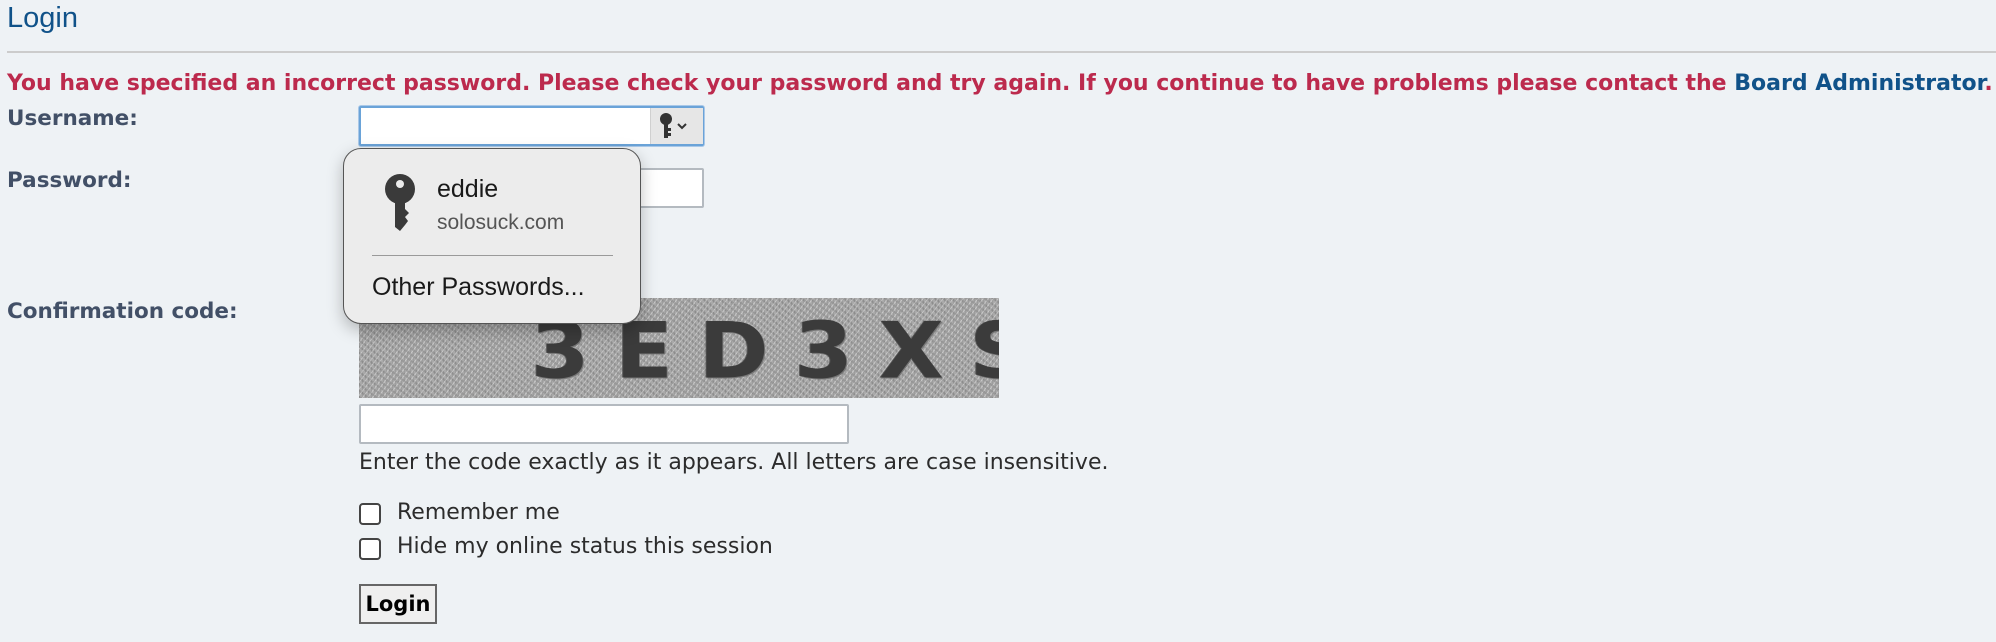 The image size is (1996, 642). Describe the element at coordinates (398, 604) in the screenshot. I see `login-button: Login` at that location.